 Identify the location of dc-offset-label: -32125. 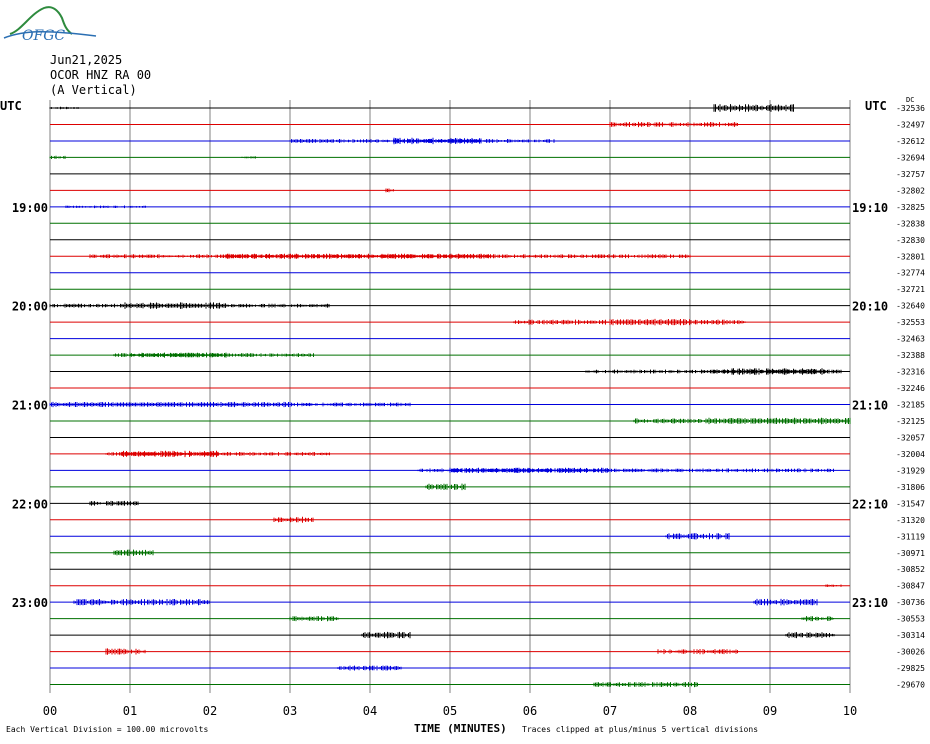
(910, 421).